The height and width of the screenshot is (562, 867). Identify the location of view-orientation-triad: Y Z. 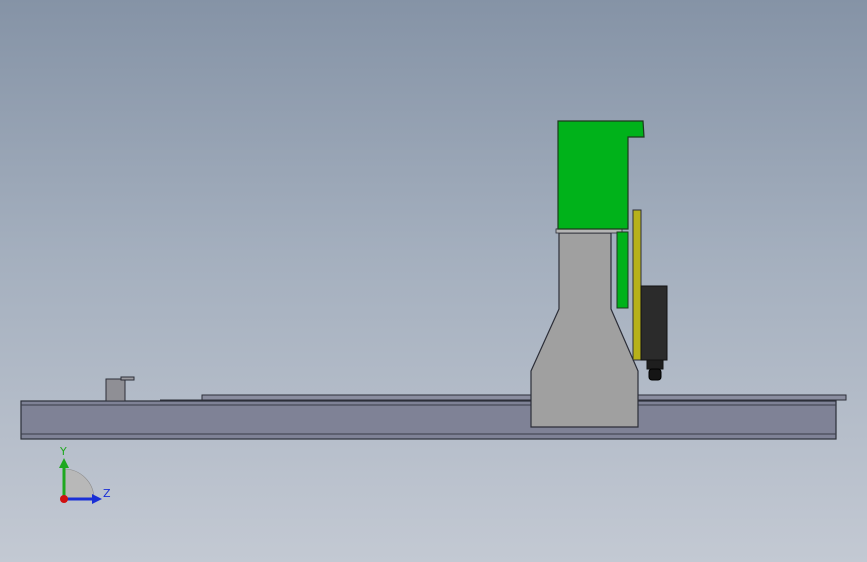
(85, 474).